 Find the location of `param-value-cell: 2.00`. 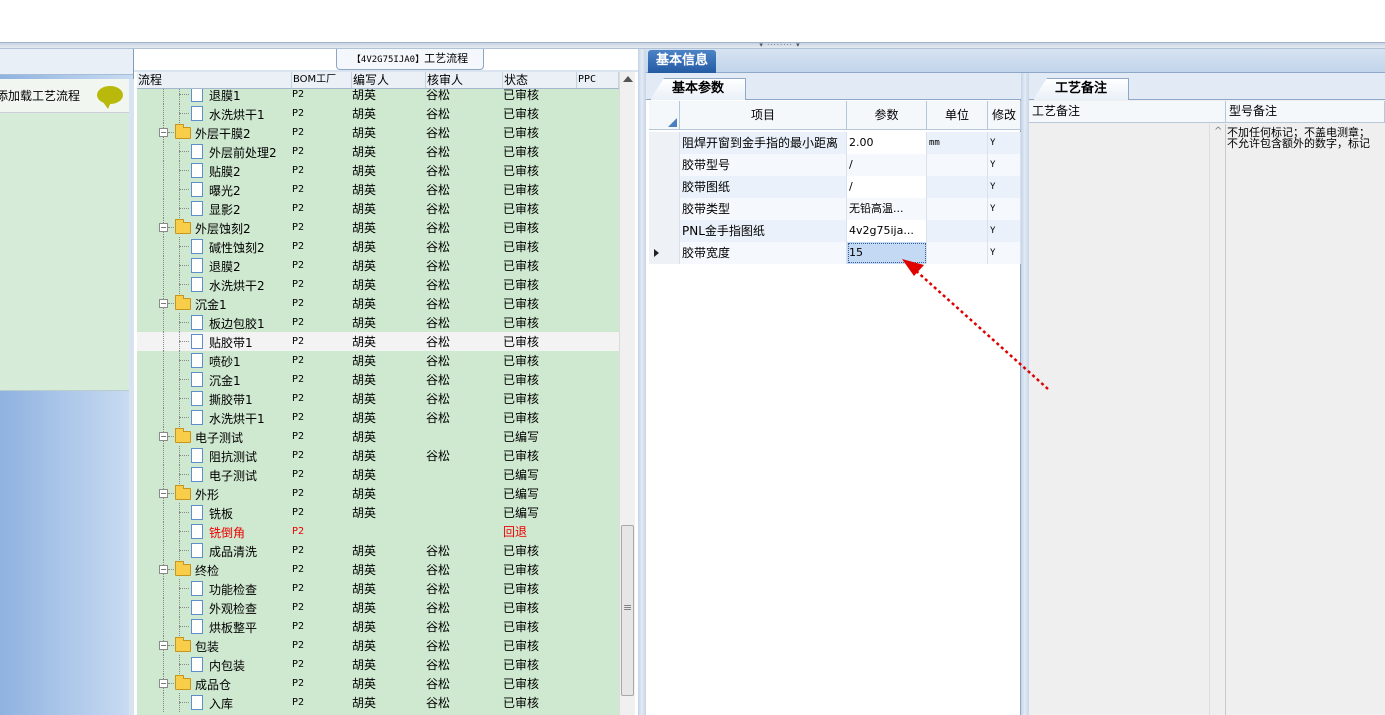

param-value-cell: 2.00 is located at coordinates (887, 142).